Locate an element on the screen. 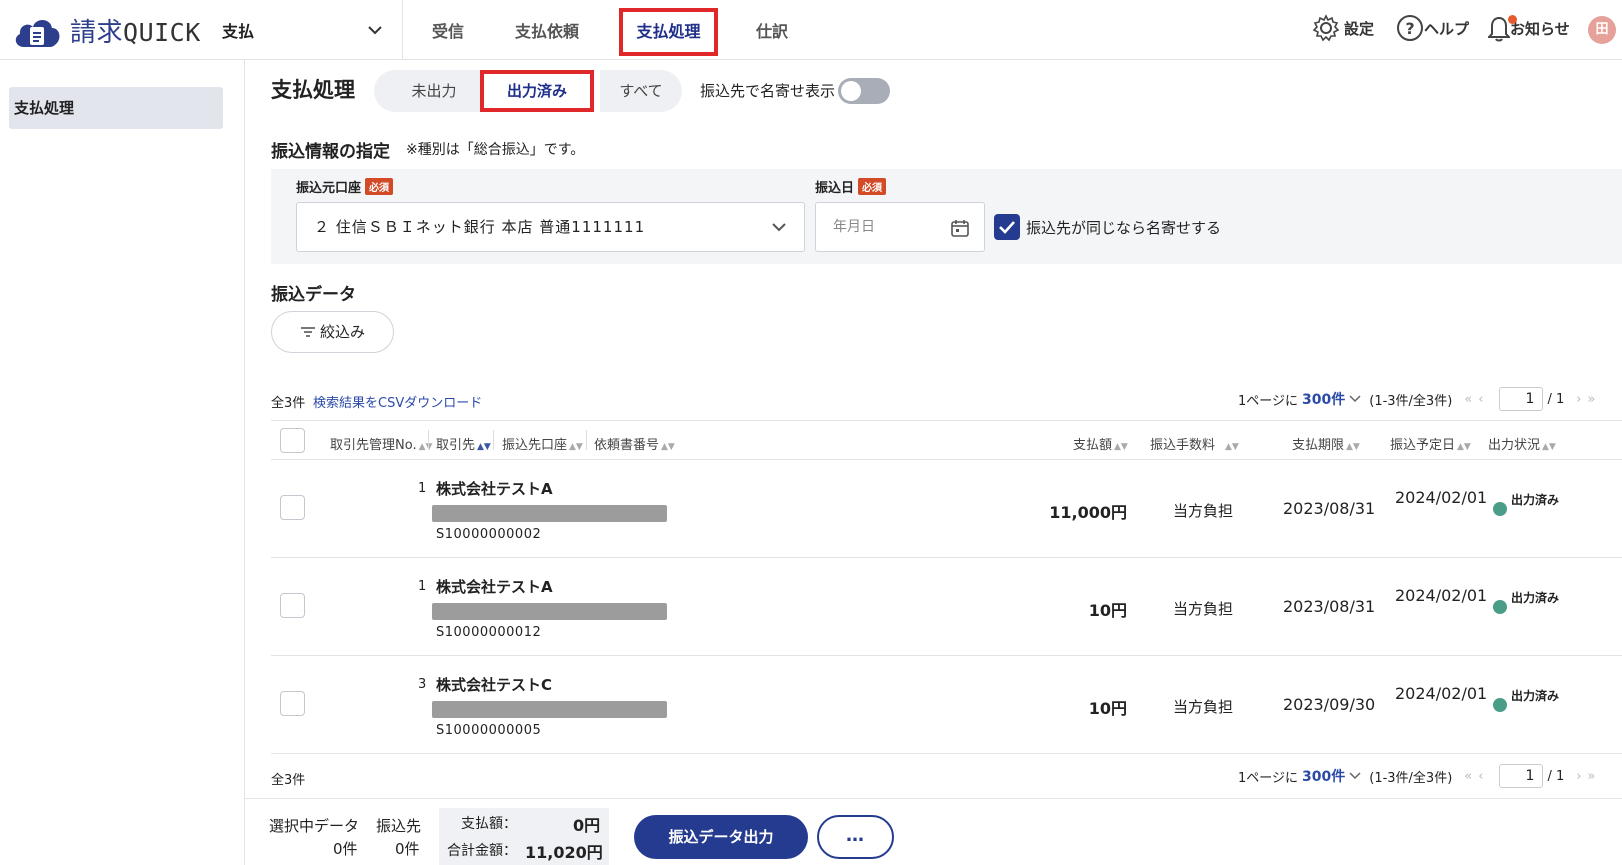  pay-amount-label: 支払額： is located at coordinates (489, 824).